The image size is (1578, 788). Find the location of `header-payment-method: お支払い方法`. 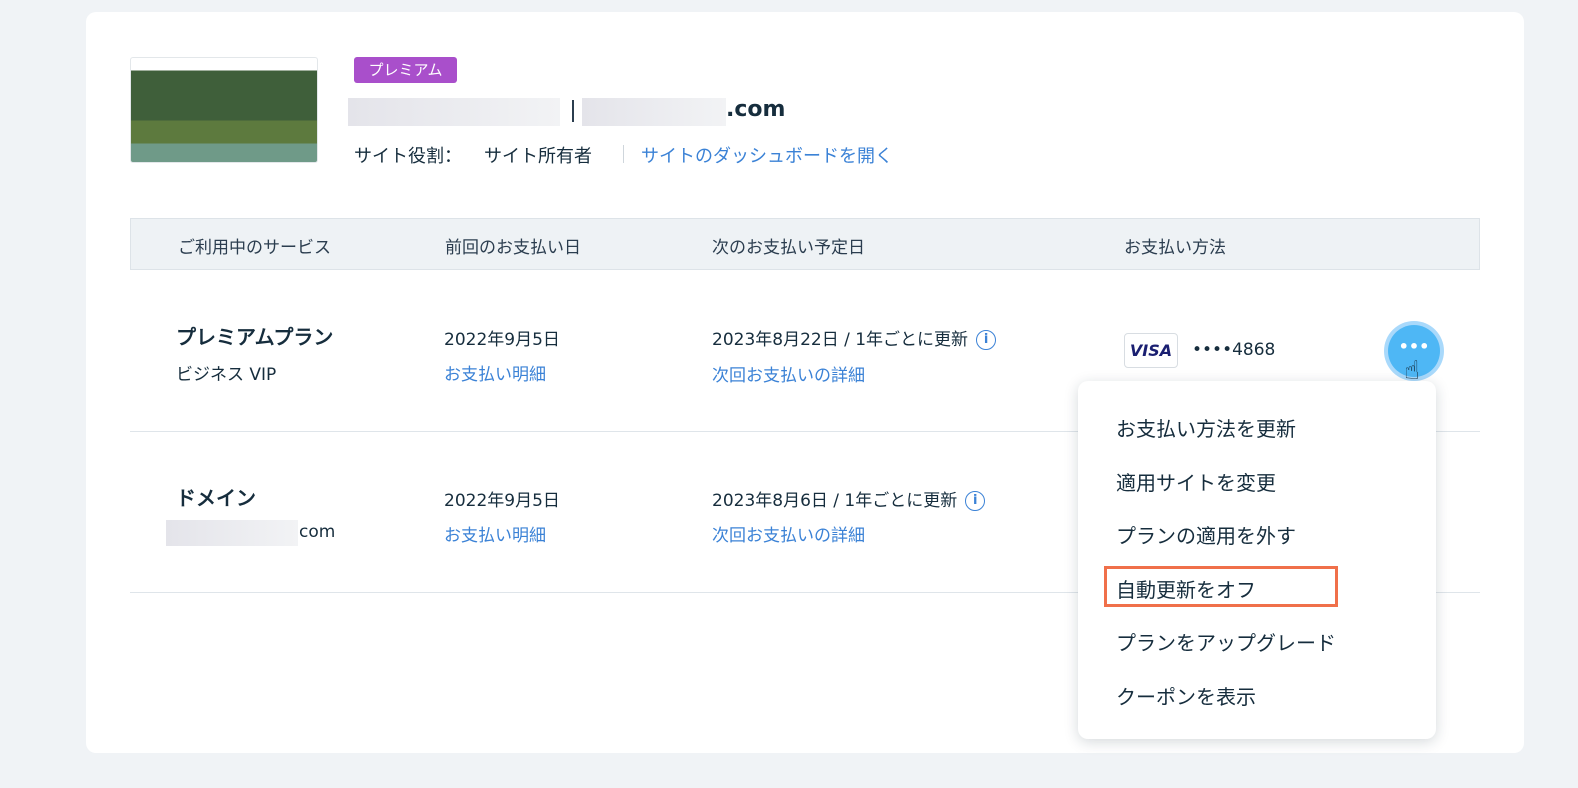

header-payment-method: お支払い方法 is located at coordinates (1175, 248).